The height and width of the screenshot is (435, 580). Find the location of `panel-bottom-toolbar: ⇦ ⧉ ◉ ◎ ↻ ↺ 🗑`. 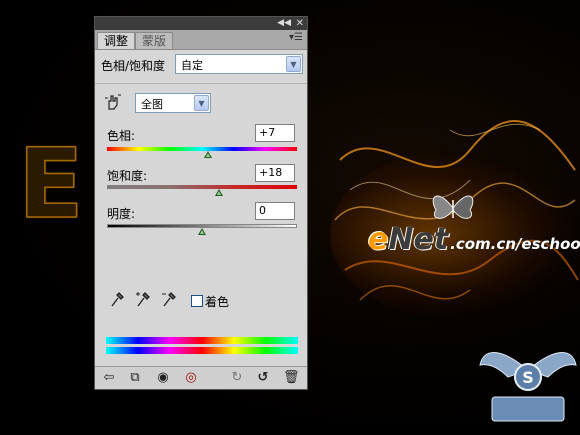

panel-bottom-toolbar: ⇦ ⧉ ◉ ◎ ↻ ↺ 🗑 is located at coordinates (201, 377).